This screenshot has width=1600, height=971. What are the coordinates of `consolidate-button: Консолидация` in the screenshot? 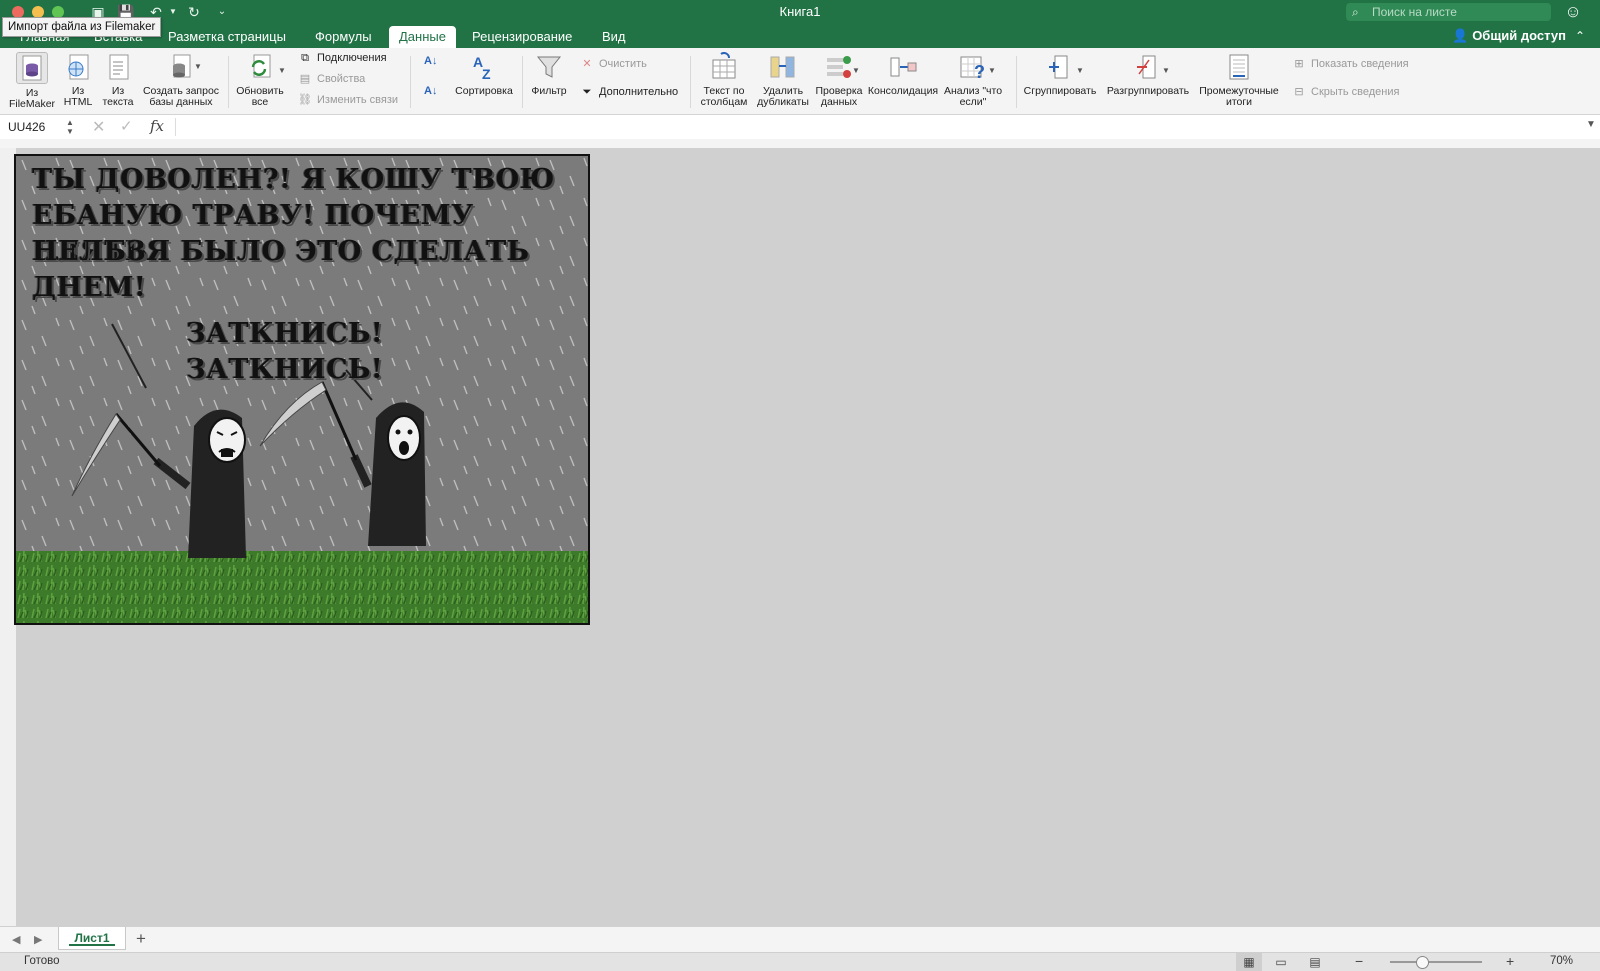 It's located at (903, 74).